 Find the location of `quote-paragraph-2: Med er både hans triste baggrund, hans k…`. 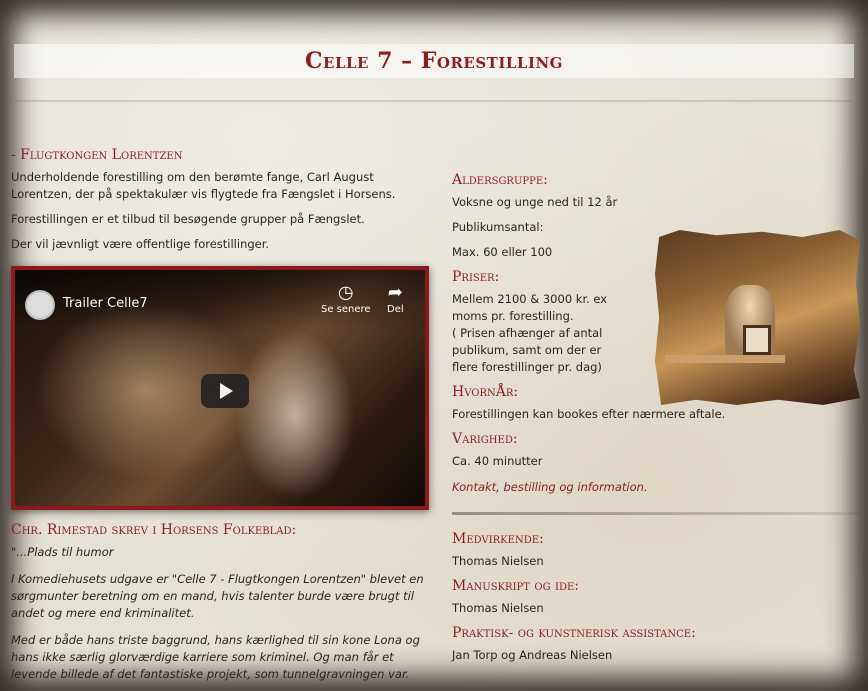

quote-paragraph-2: Med er både hans triste baggrund, hans k… is located at coordinates (215, 657).